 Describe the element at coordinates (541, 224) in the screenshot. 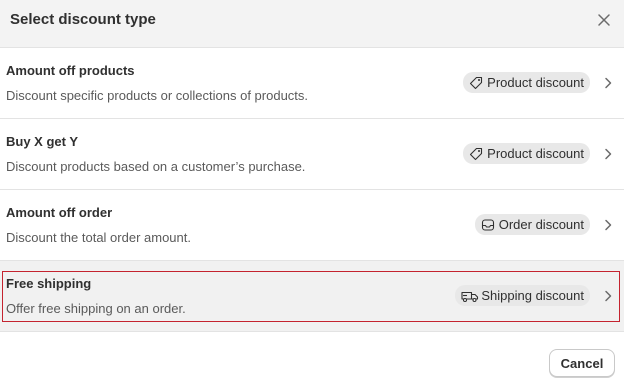

I see `badge-label: Order discount` at that location.